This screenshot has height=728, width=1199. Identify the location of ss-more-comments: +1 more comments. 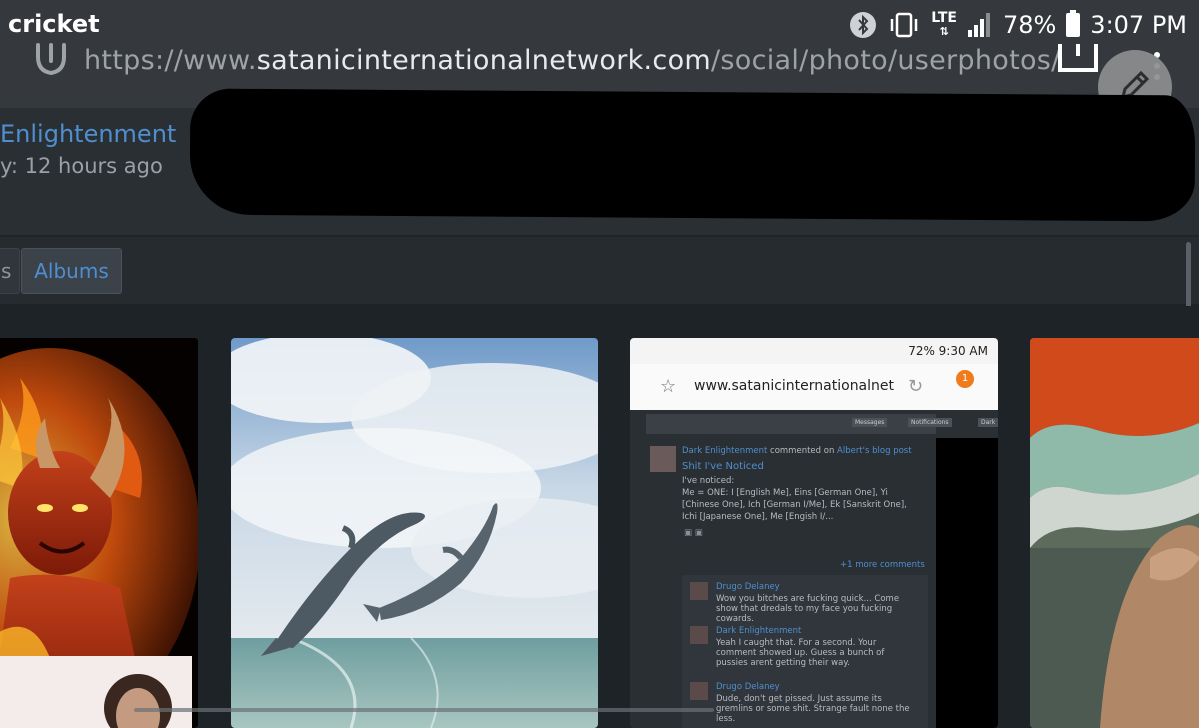
(882, 565).